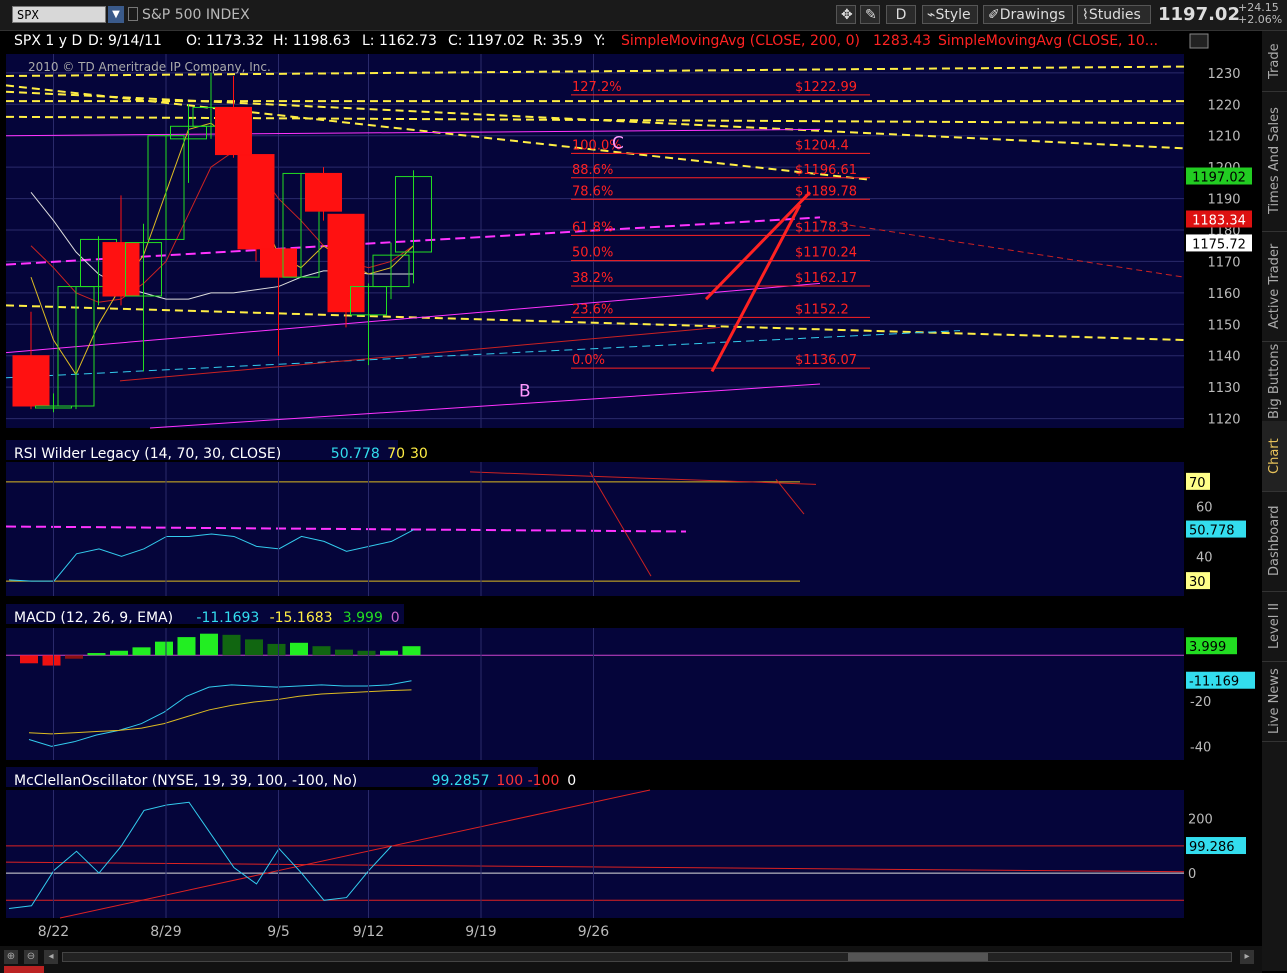 The height and width of the screenshot is (973, 1287). What do you see at coordinates (1200, 747) in the screenshot?
I see `macd-tick-label: -40` at bounding box center [1200, 747].